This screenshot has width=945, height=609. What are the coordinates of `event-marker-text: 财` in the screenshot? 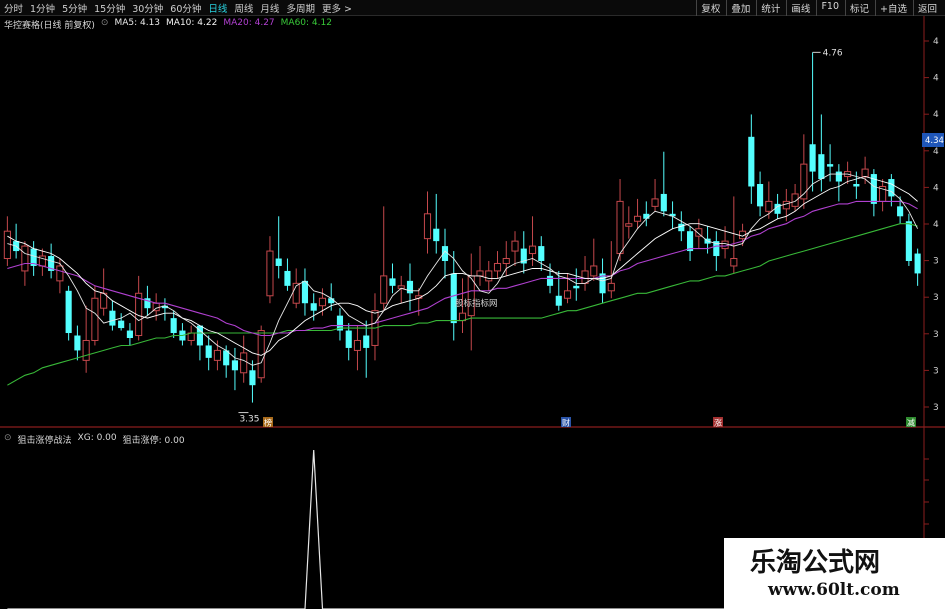 It's located at (566, 423).